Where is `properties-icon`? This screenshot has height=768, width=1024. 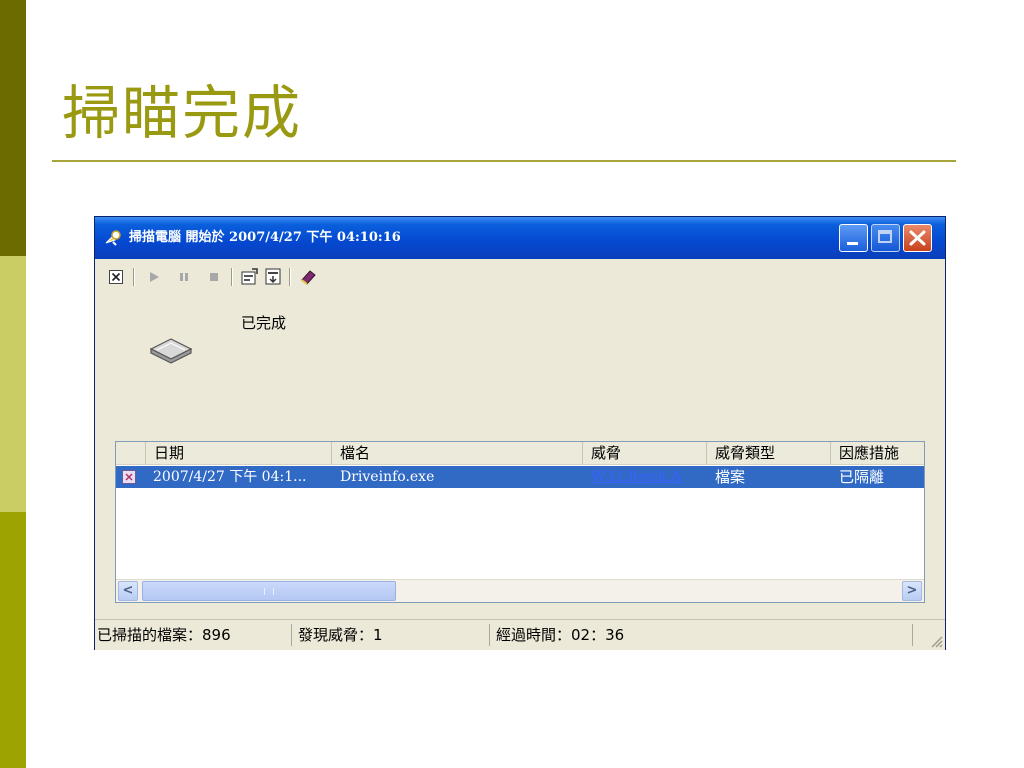
properties-icon is located at coordinates (250, 277).